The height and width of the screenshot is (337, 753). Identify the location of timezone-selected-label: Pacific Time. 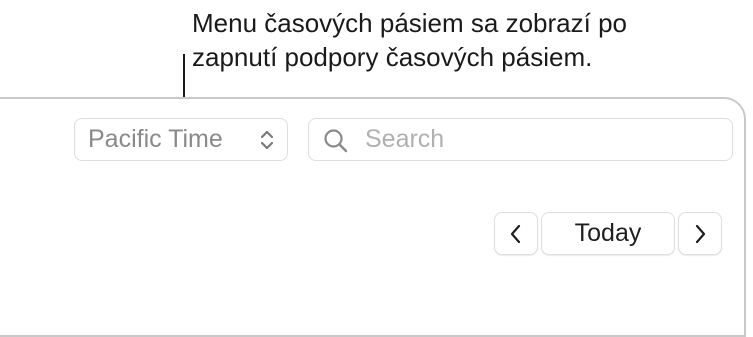
(155, 139).